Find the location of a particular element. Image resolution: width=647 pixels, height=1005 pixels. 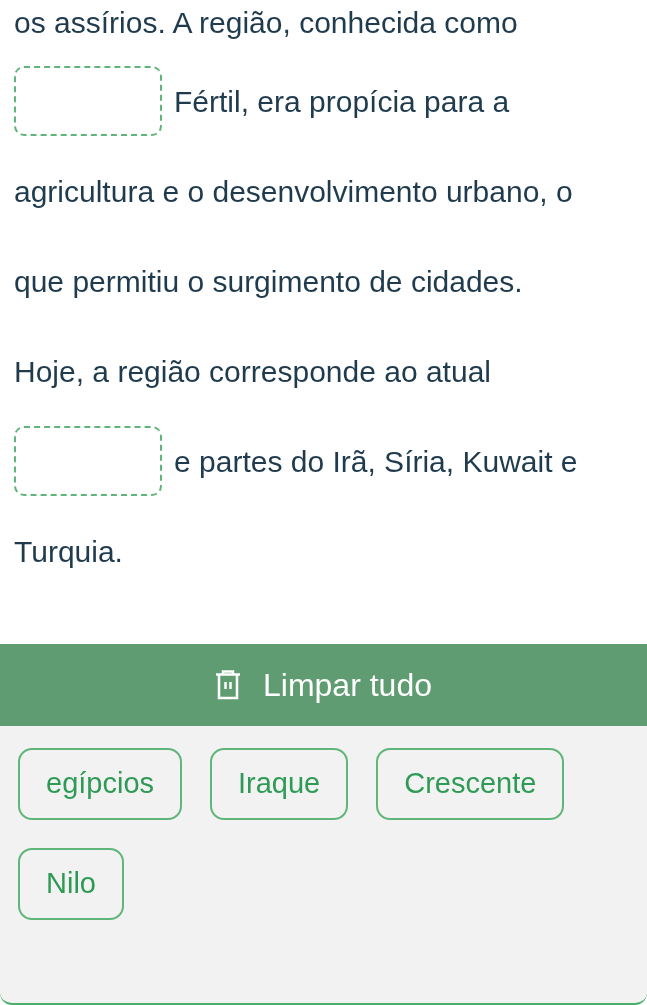

trash-icon is located at coordinates (228, 685).